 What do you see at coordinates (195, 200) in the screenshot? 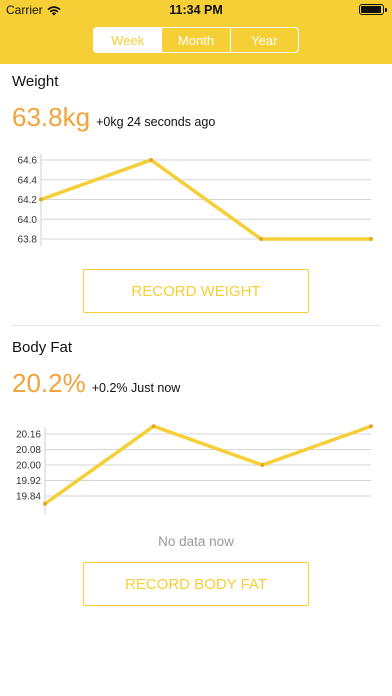
I see `weight-chart: 64.6 64.4 64.2 64.0 63.8` at bounding box center [195, 200].